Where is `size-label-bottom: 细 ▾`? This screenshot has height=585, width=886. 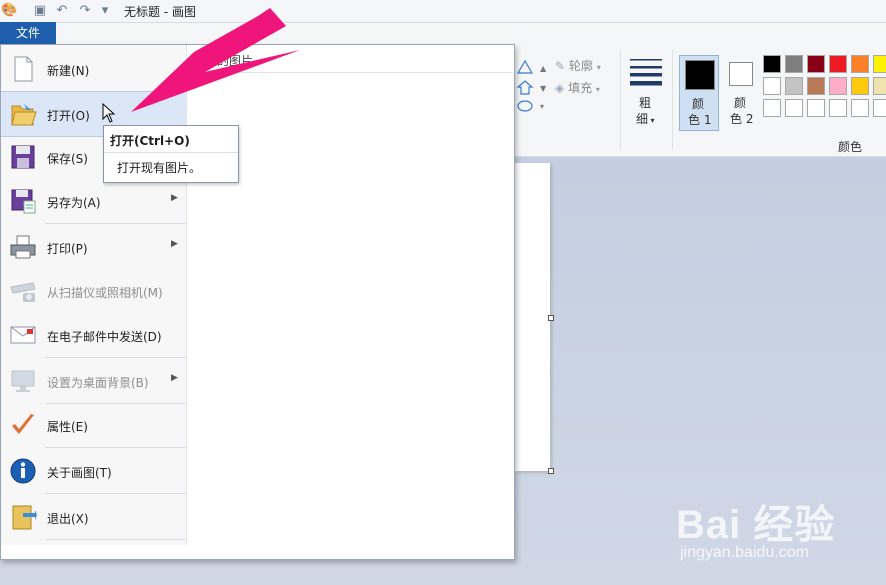
size-label-bottom: 细 ▾ is located at coordinates (645, 119).